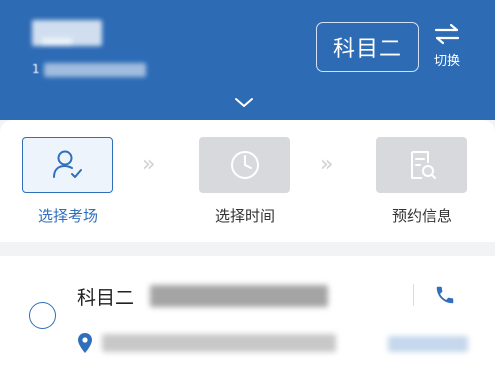 Image resolution: width=495 pixels, height=377 pixels. I want to click on site-address-redacted, so click(219, 343).